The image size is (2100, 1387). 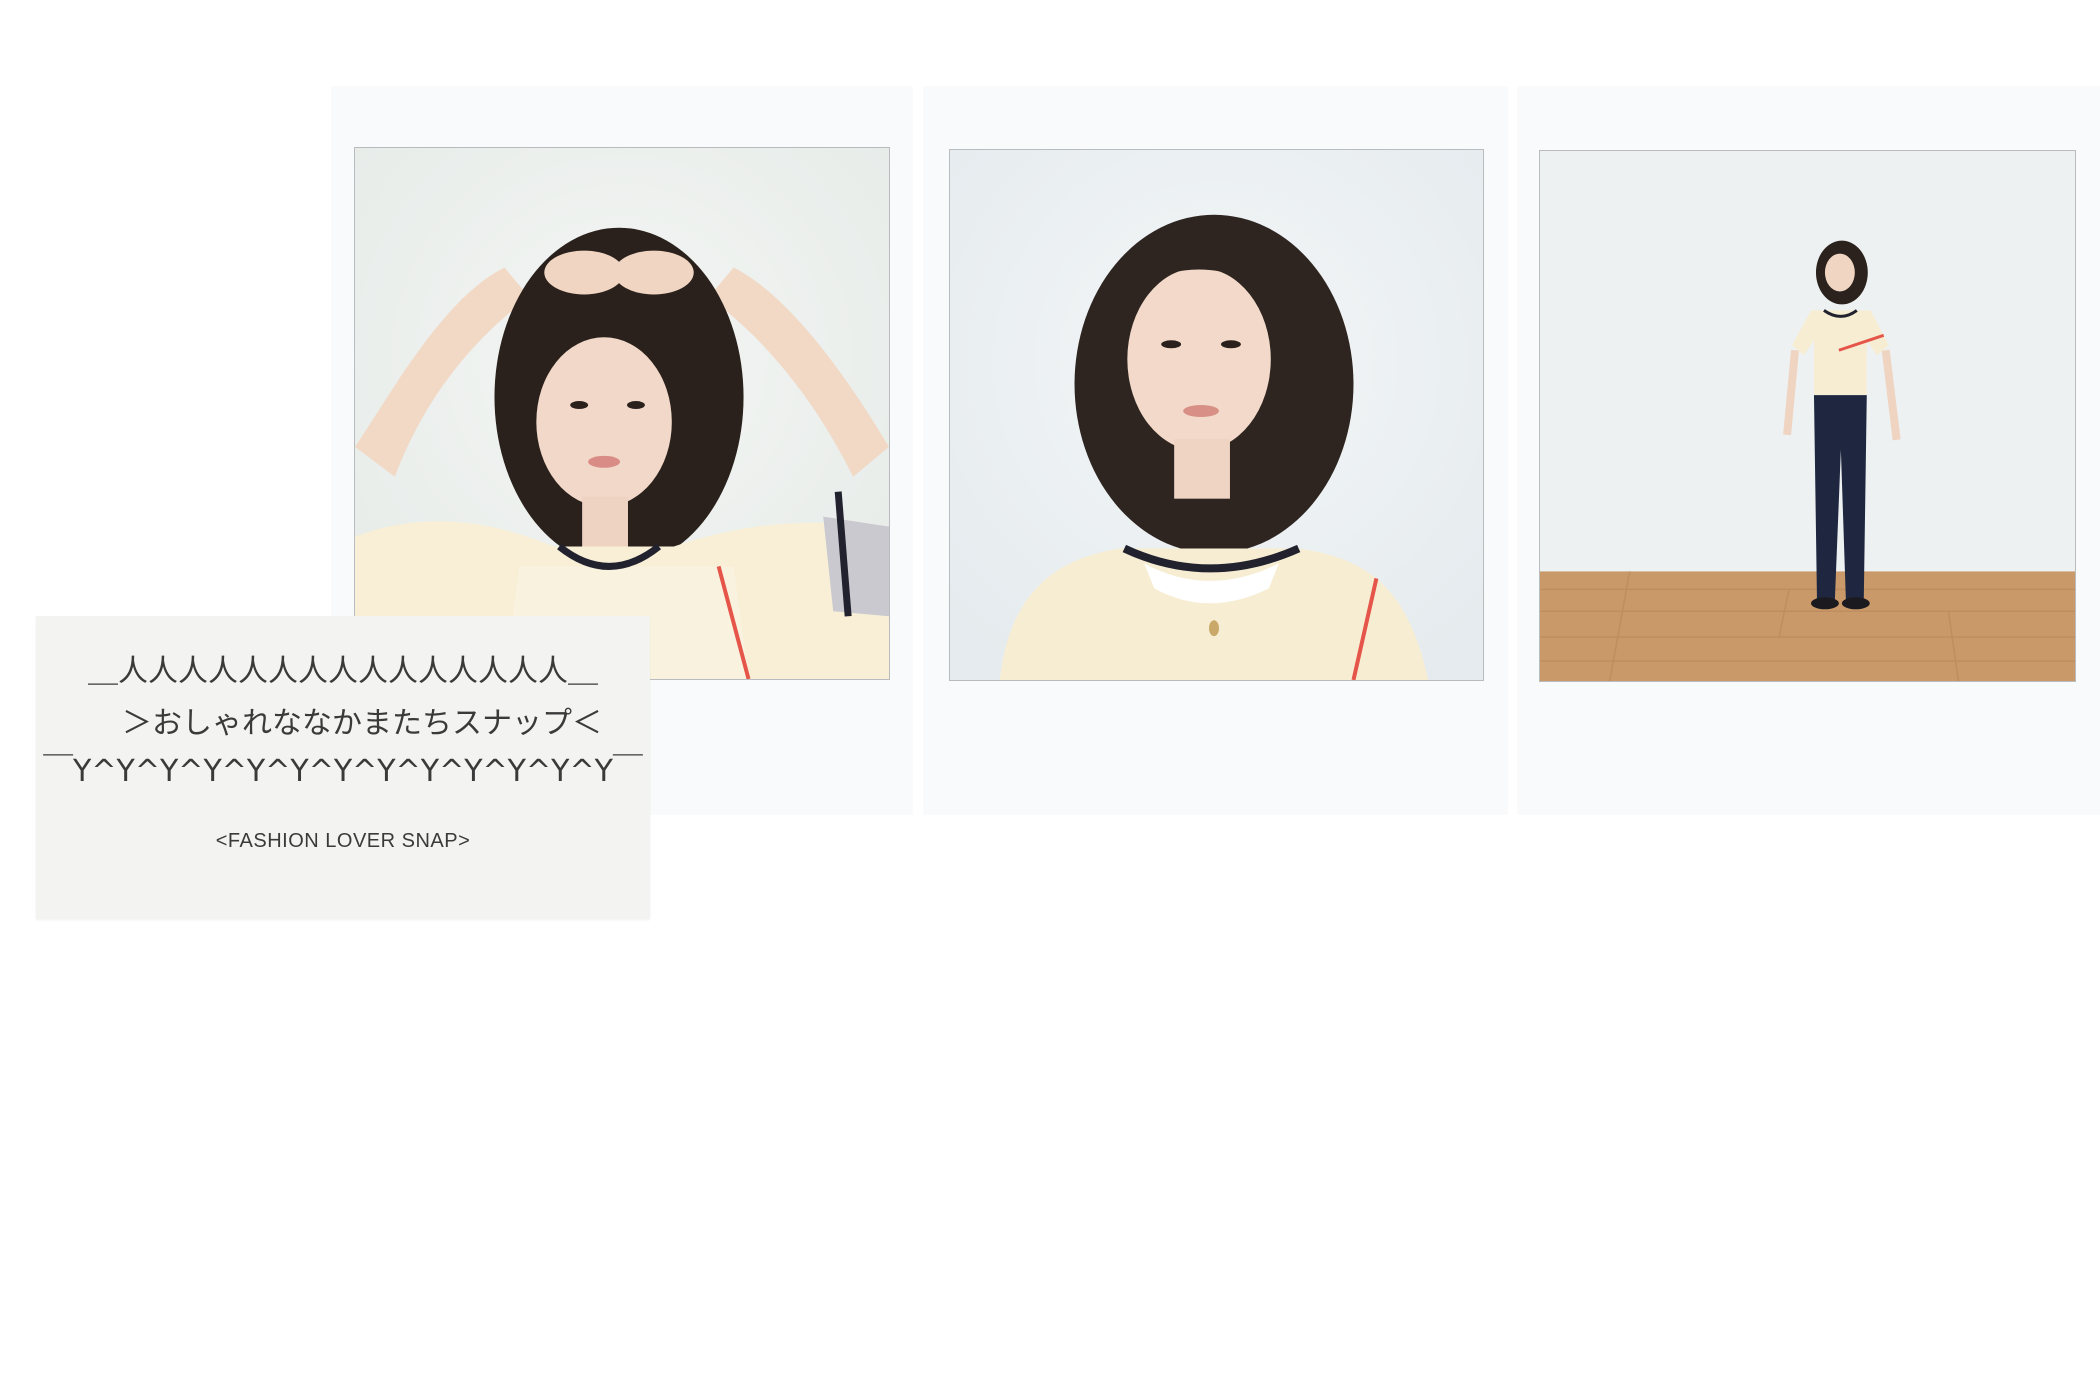 What do you see at coordinates (137, 723) in the screenshot?
I see `card-left-bracket: ＞` at bounding box center [137, 723].